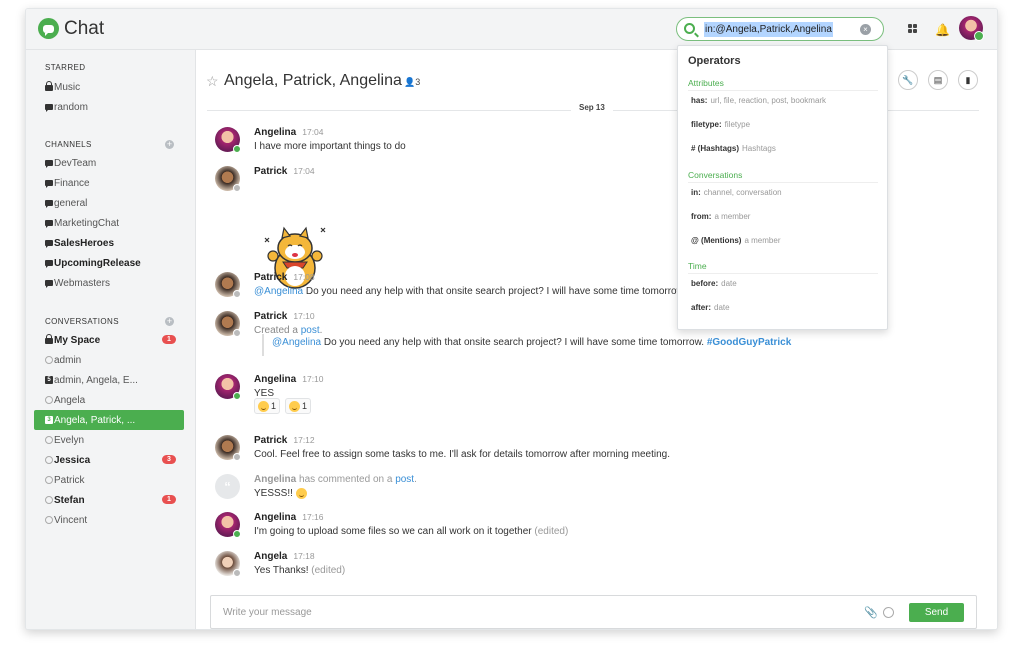 The image size is (1024, 652). I want to click on sidebar-item-label: MarketingChat, so click(87, 223).